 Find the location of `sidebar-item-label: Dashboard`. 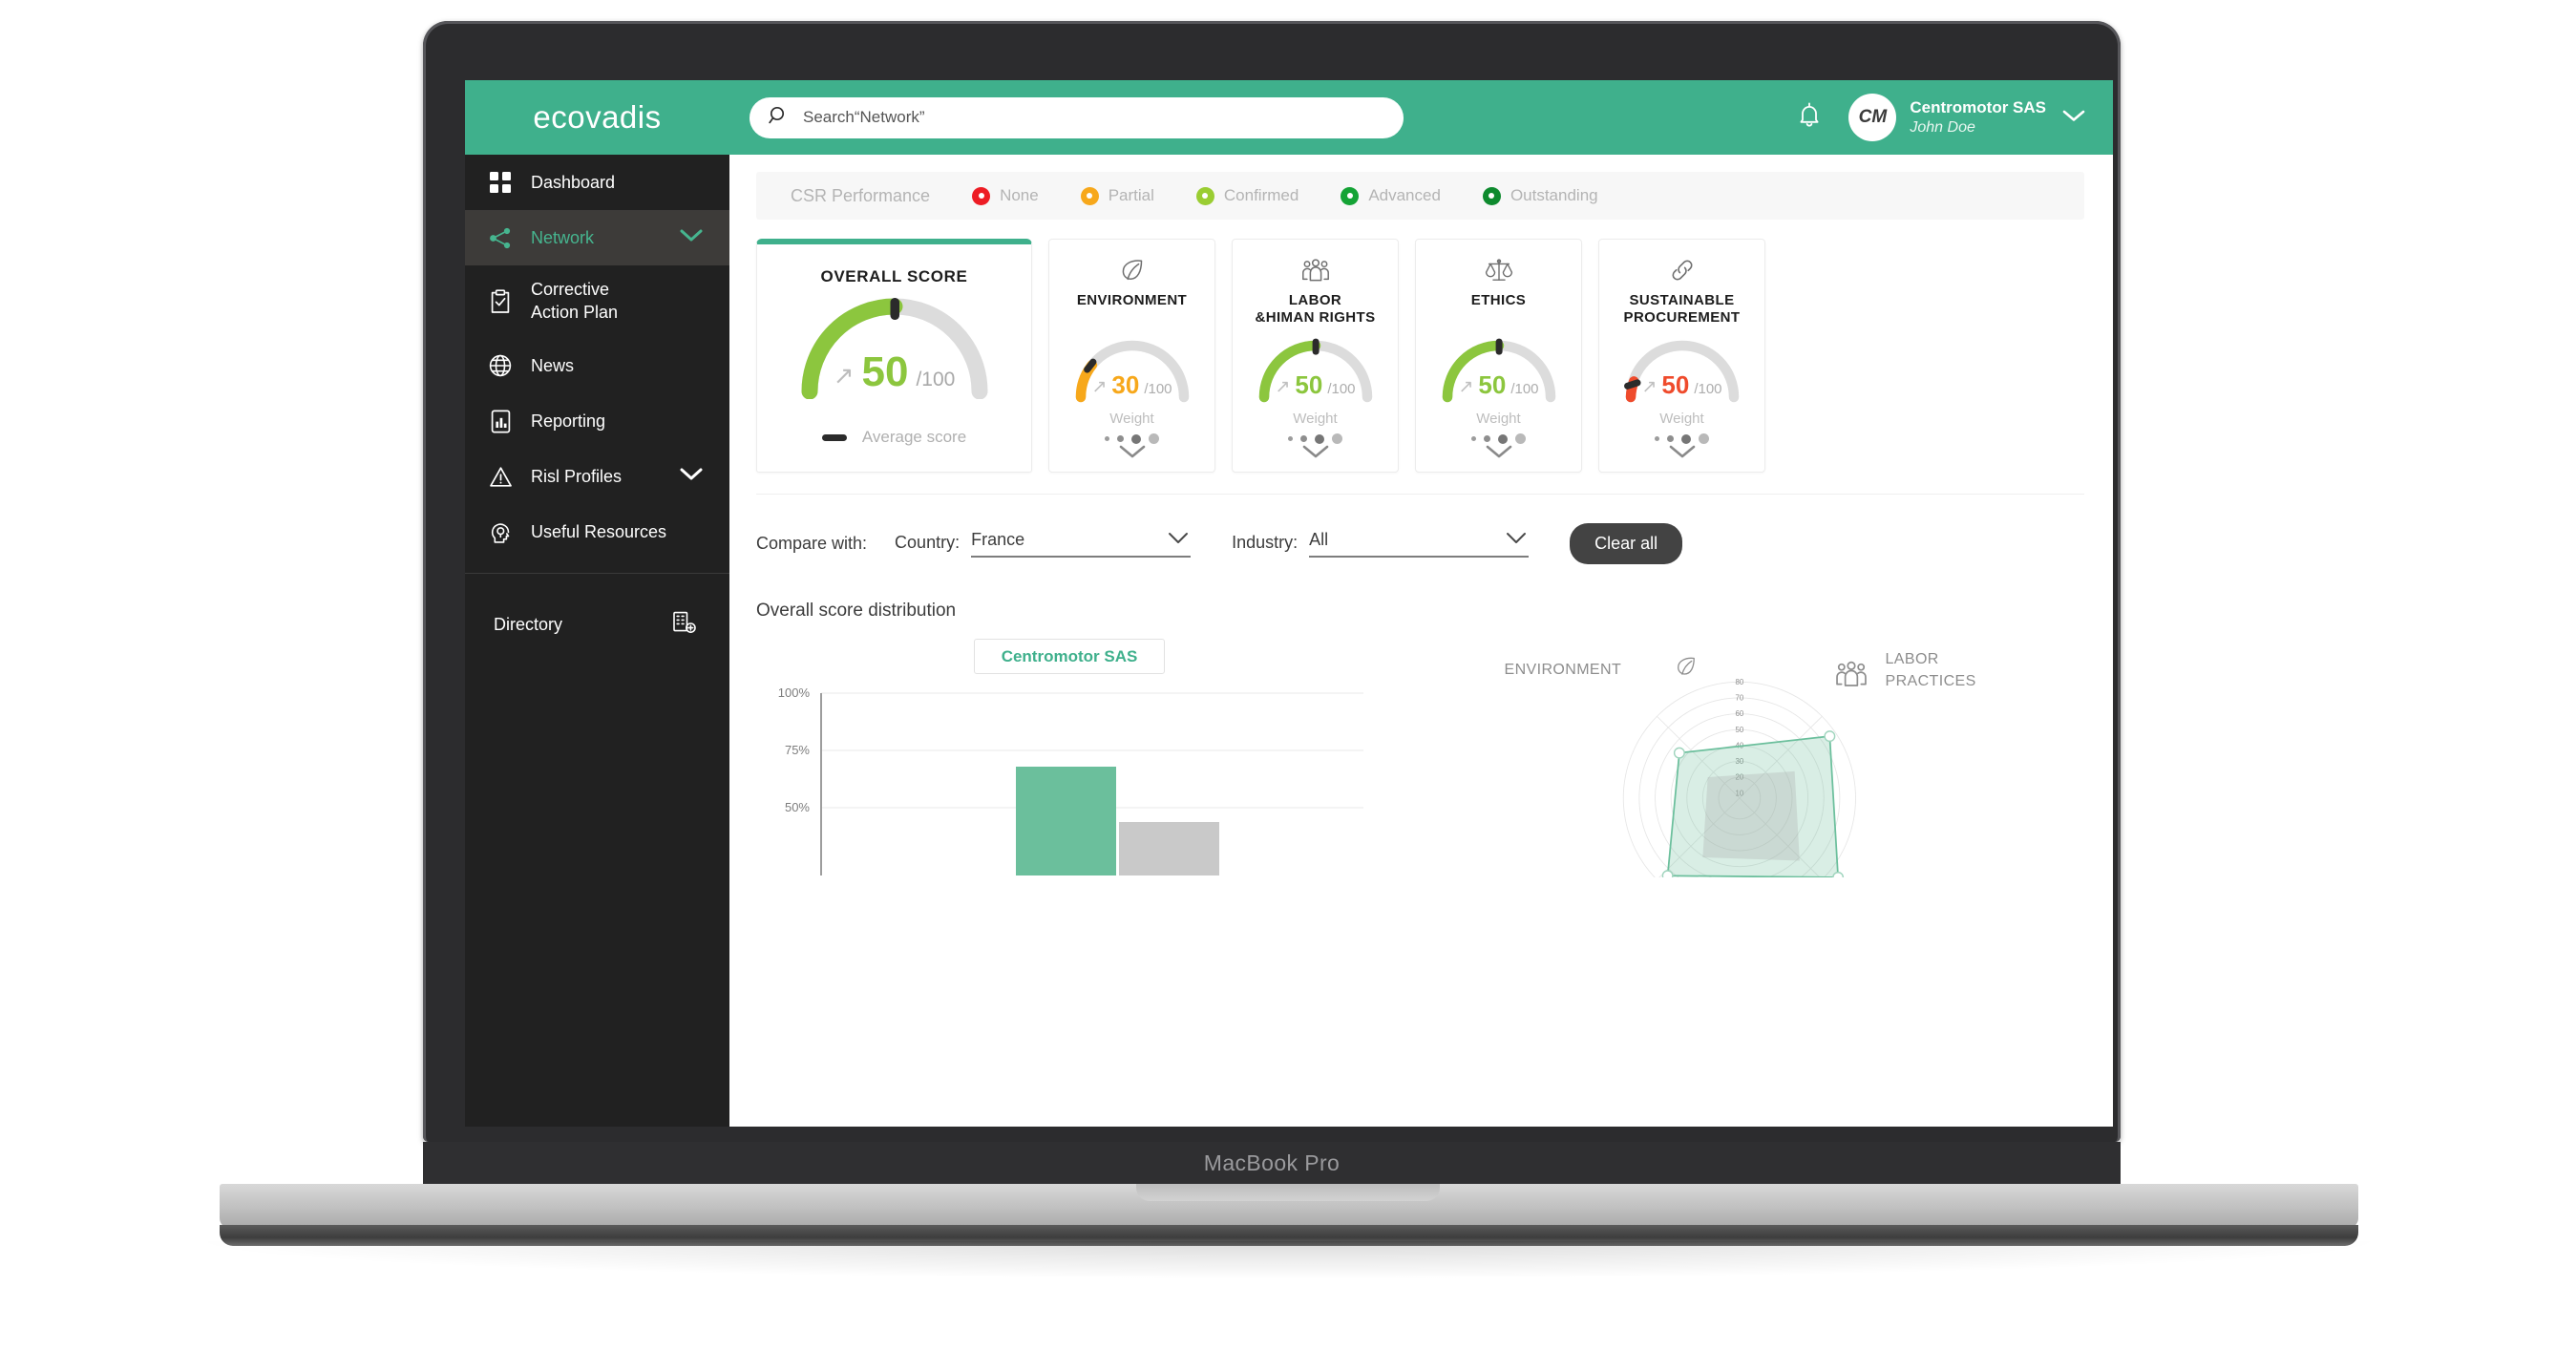

sidebar-item-label: Dashboard is located at coordinates (573, 182).